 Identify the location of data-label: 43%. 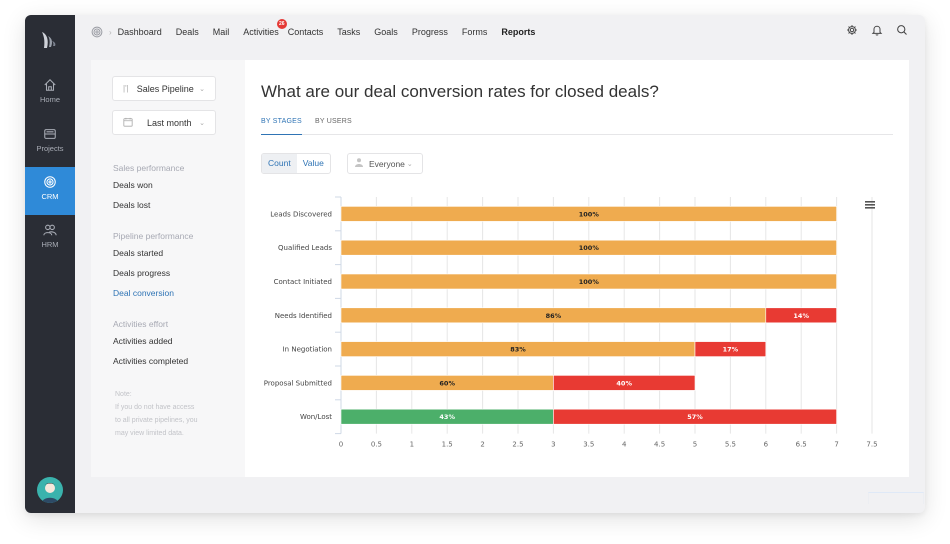
(447, 417).